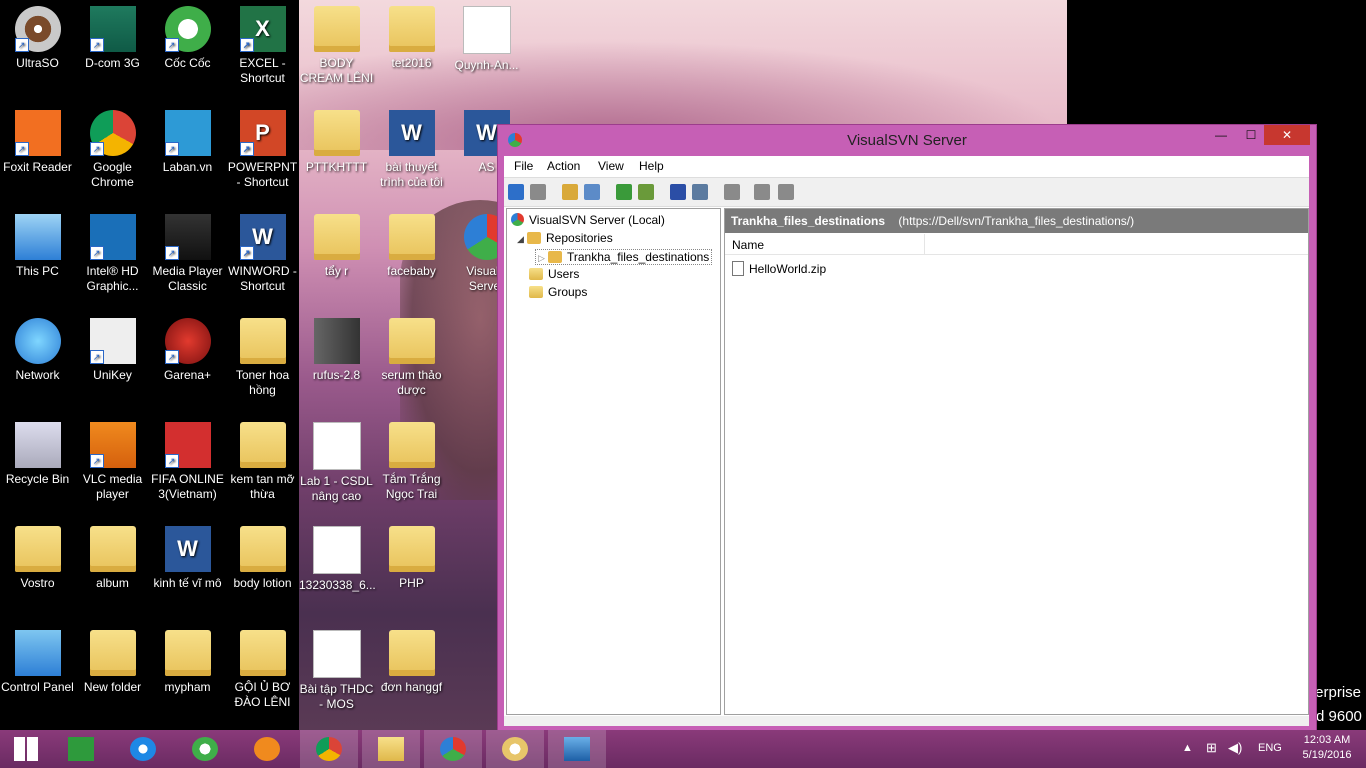  Describe the element at coordinates (112, 459) in the screenshot. I see `desktop-icon: ↗ VLC media player` at that location.